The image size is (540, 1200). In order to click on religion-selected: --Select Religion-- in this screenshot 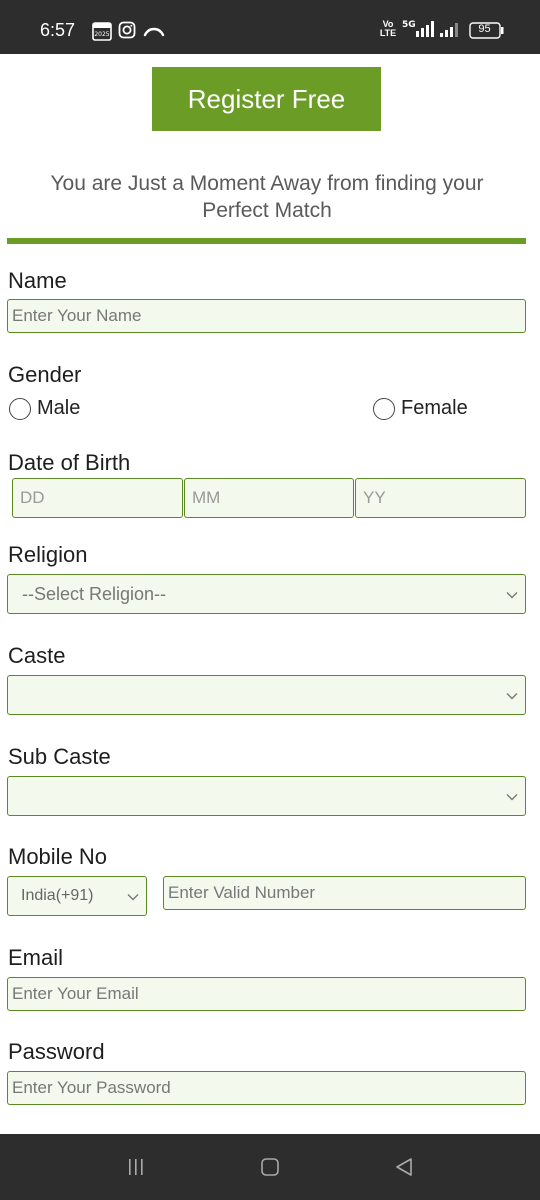, I will do `click(94, 593)`.